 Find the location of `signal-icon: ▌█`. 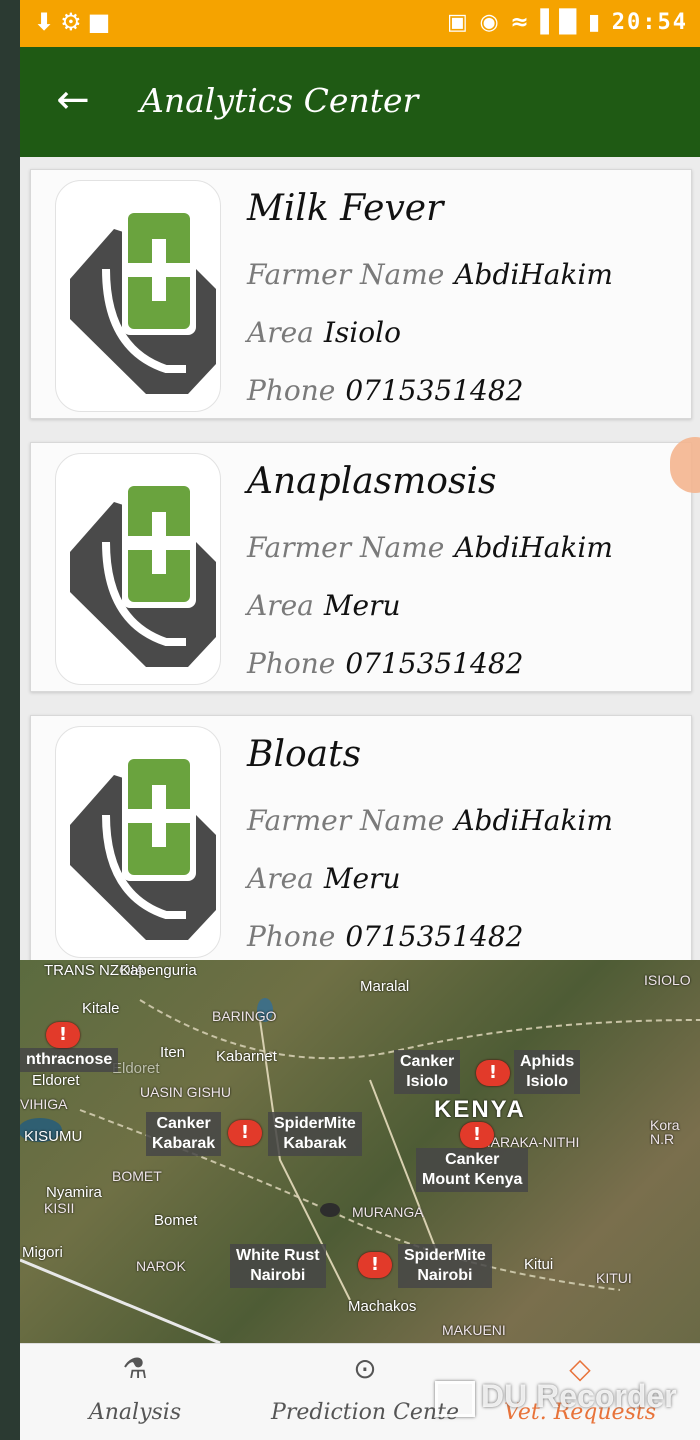

signal-icon: ▌█ is located at coordinates (559, 22).